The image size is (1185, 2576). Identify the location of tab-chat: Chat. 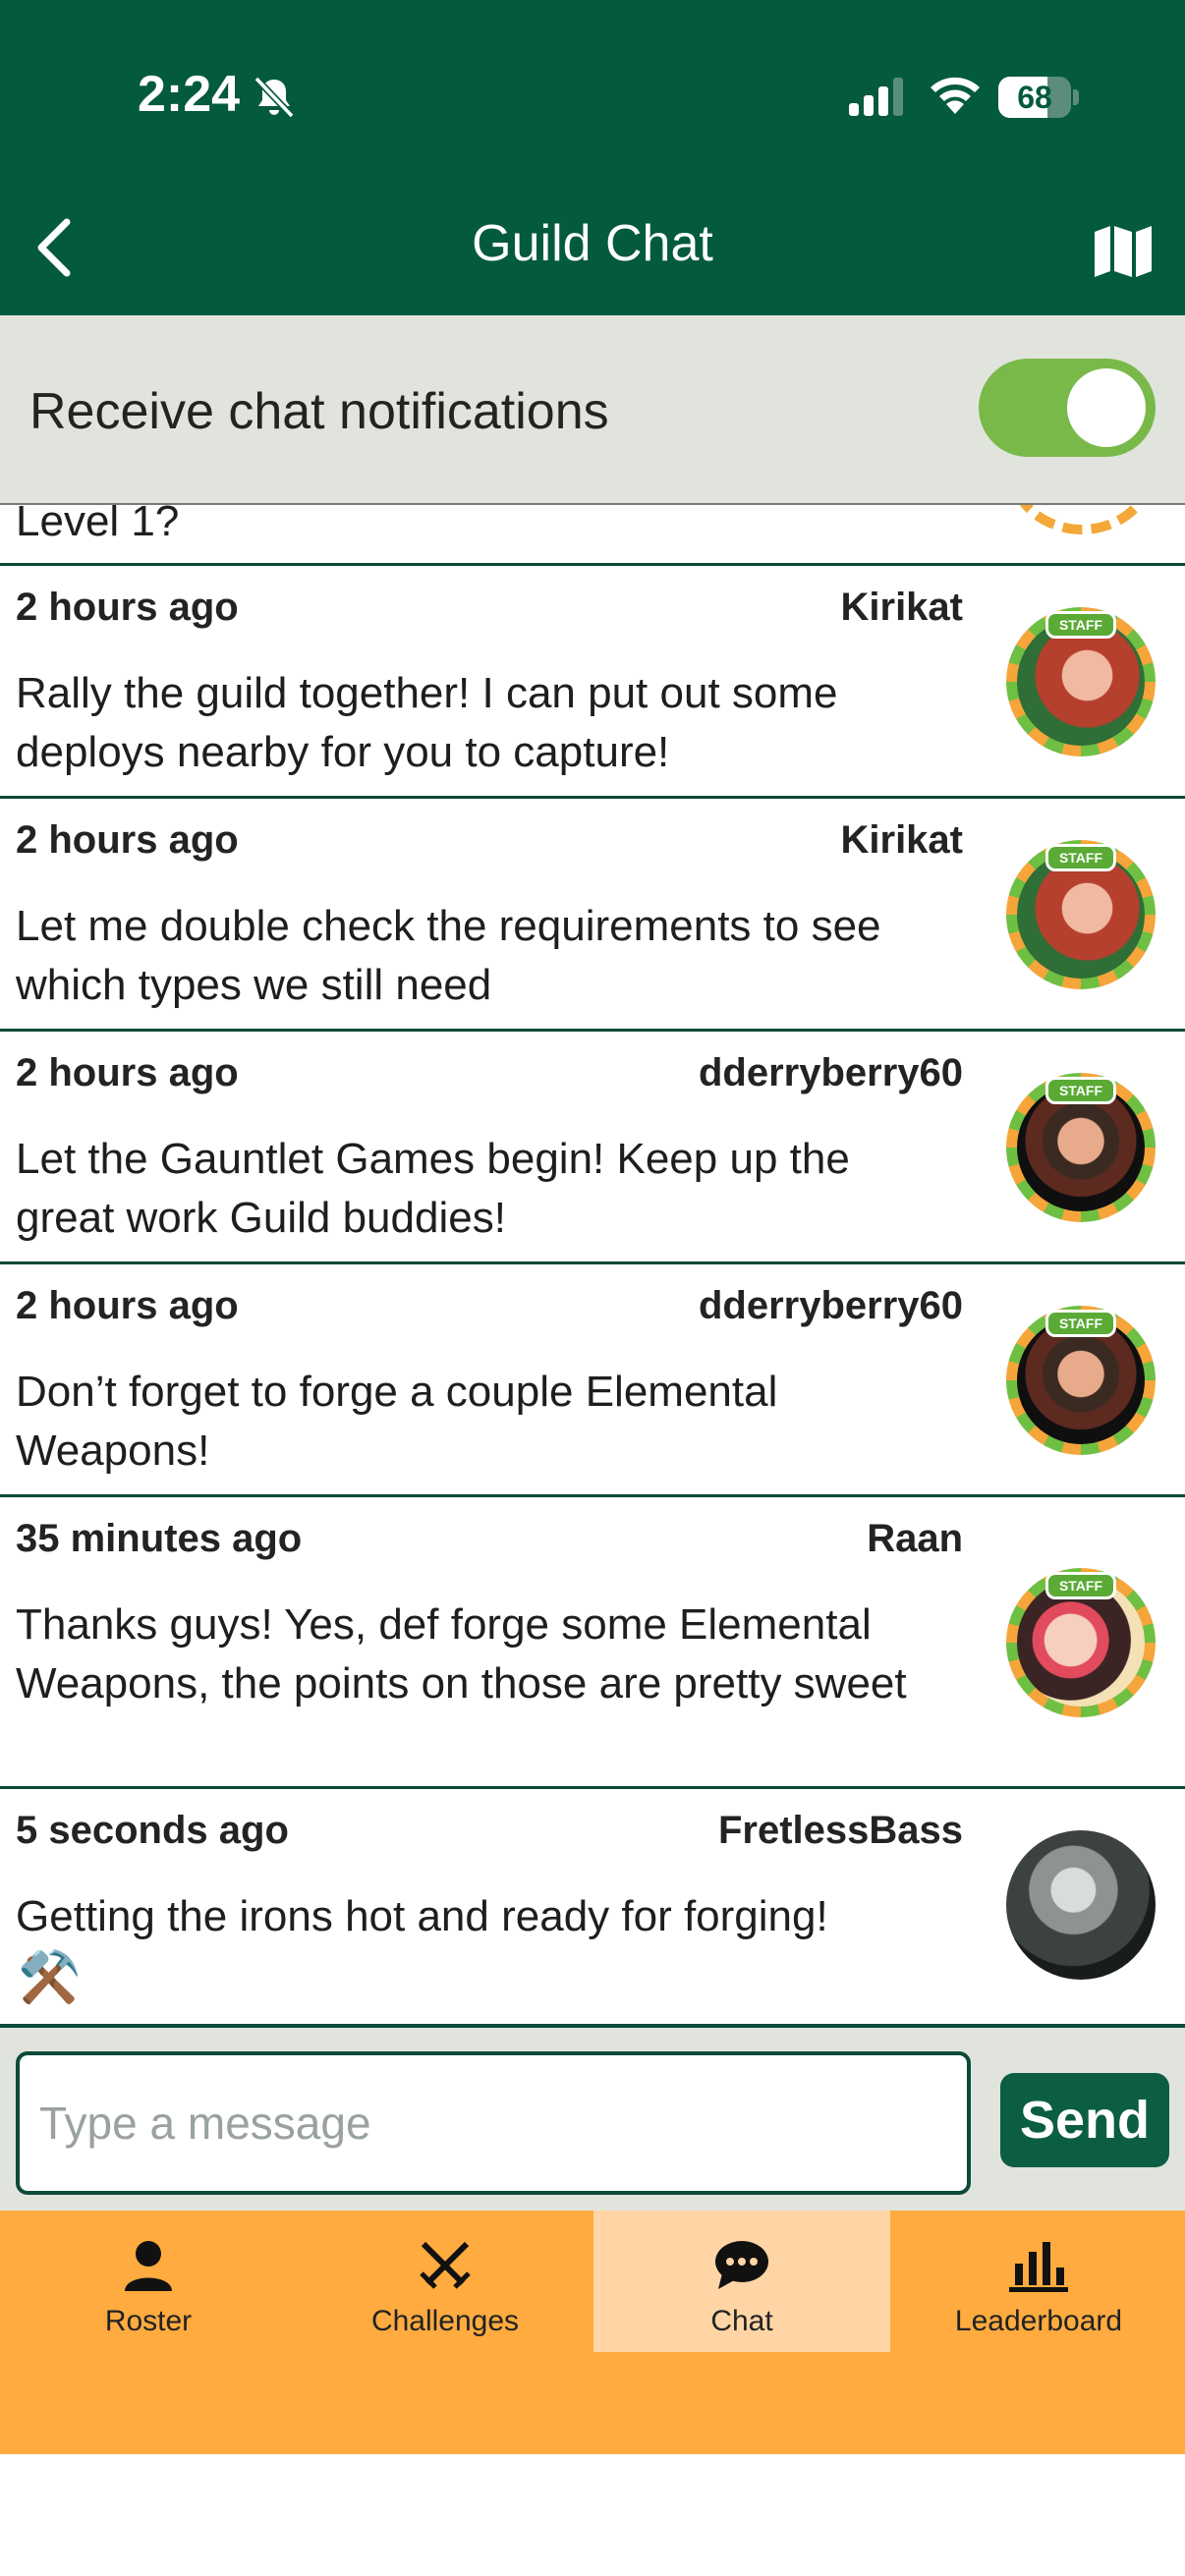
(742, 2281).